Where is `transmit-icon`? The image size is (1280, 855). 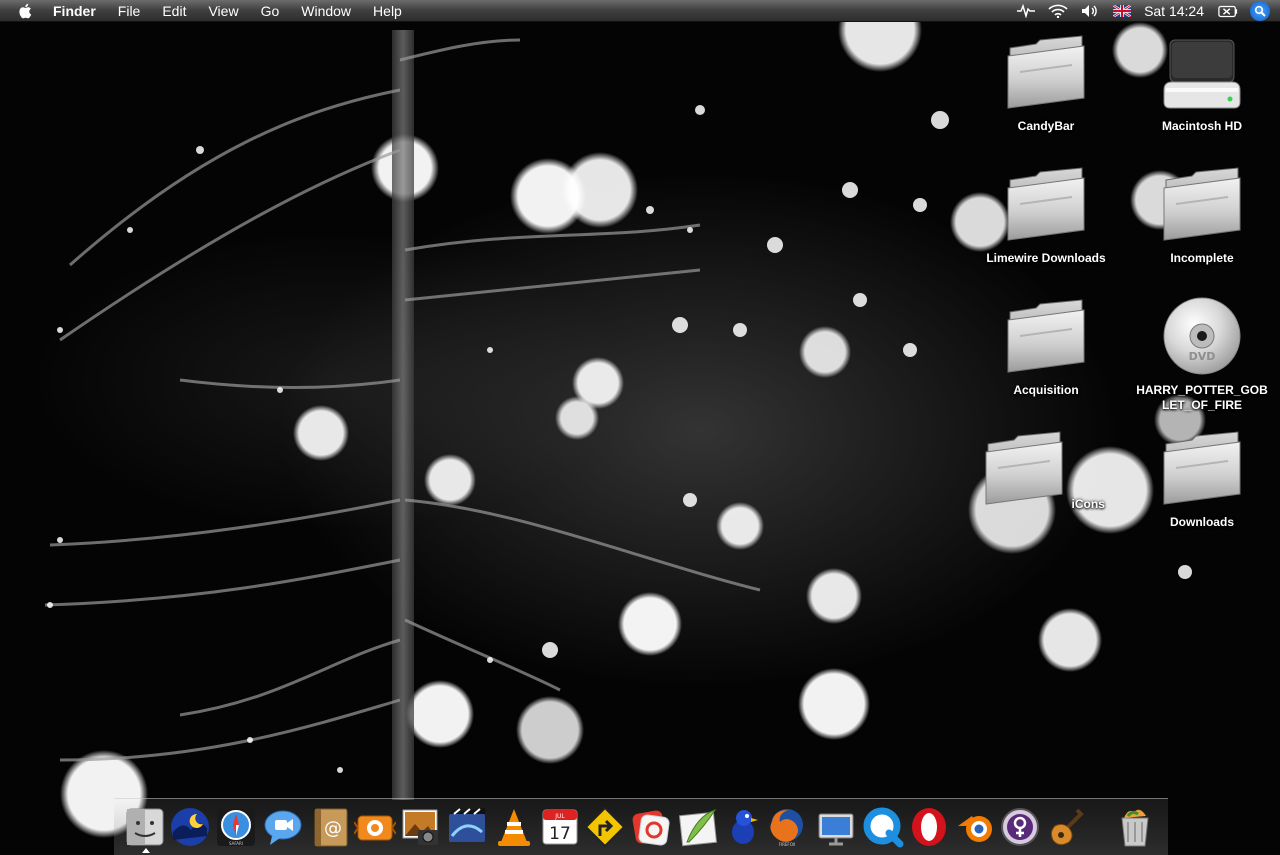 transmit-icon is located at coordinates (605, 827).